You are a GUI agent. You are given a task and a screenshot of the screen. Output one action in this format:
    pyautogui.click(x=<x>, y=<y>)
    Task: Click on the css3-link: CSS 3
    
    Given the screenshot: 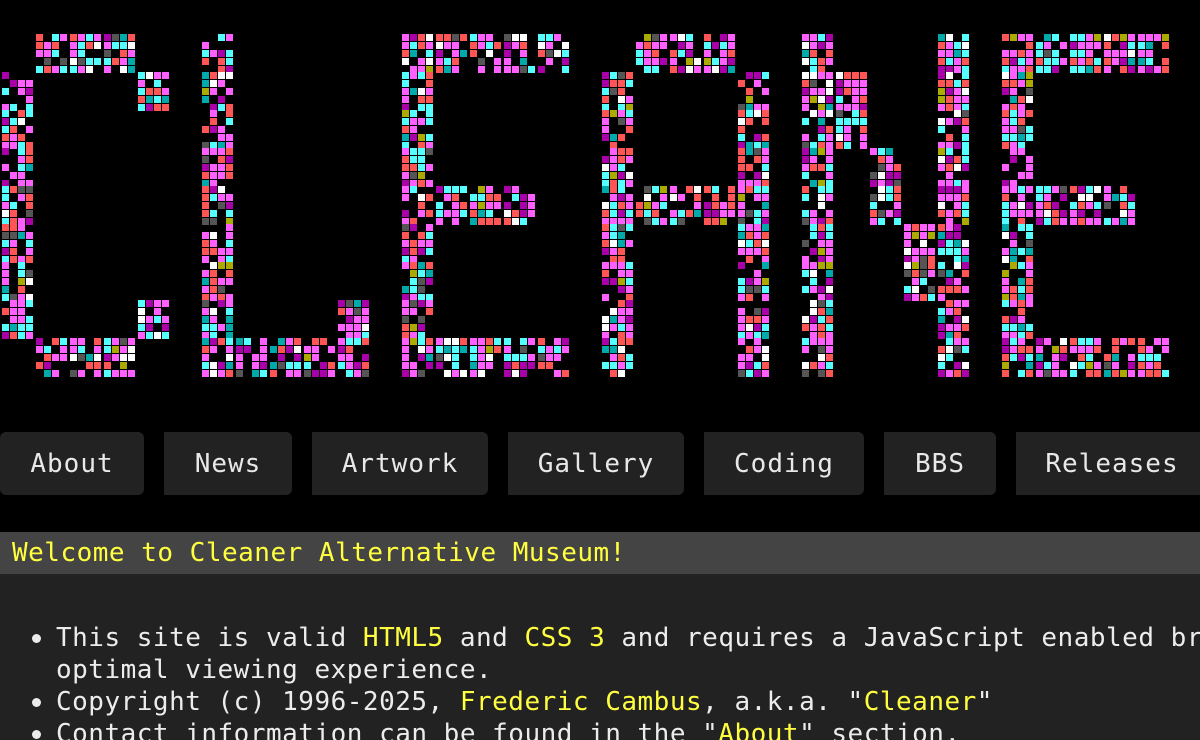 What is the action you would take?
    pyautogui.click(x=564, y=638)
    